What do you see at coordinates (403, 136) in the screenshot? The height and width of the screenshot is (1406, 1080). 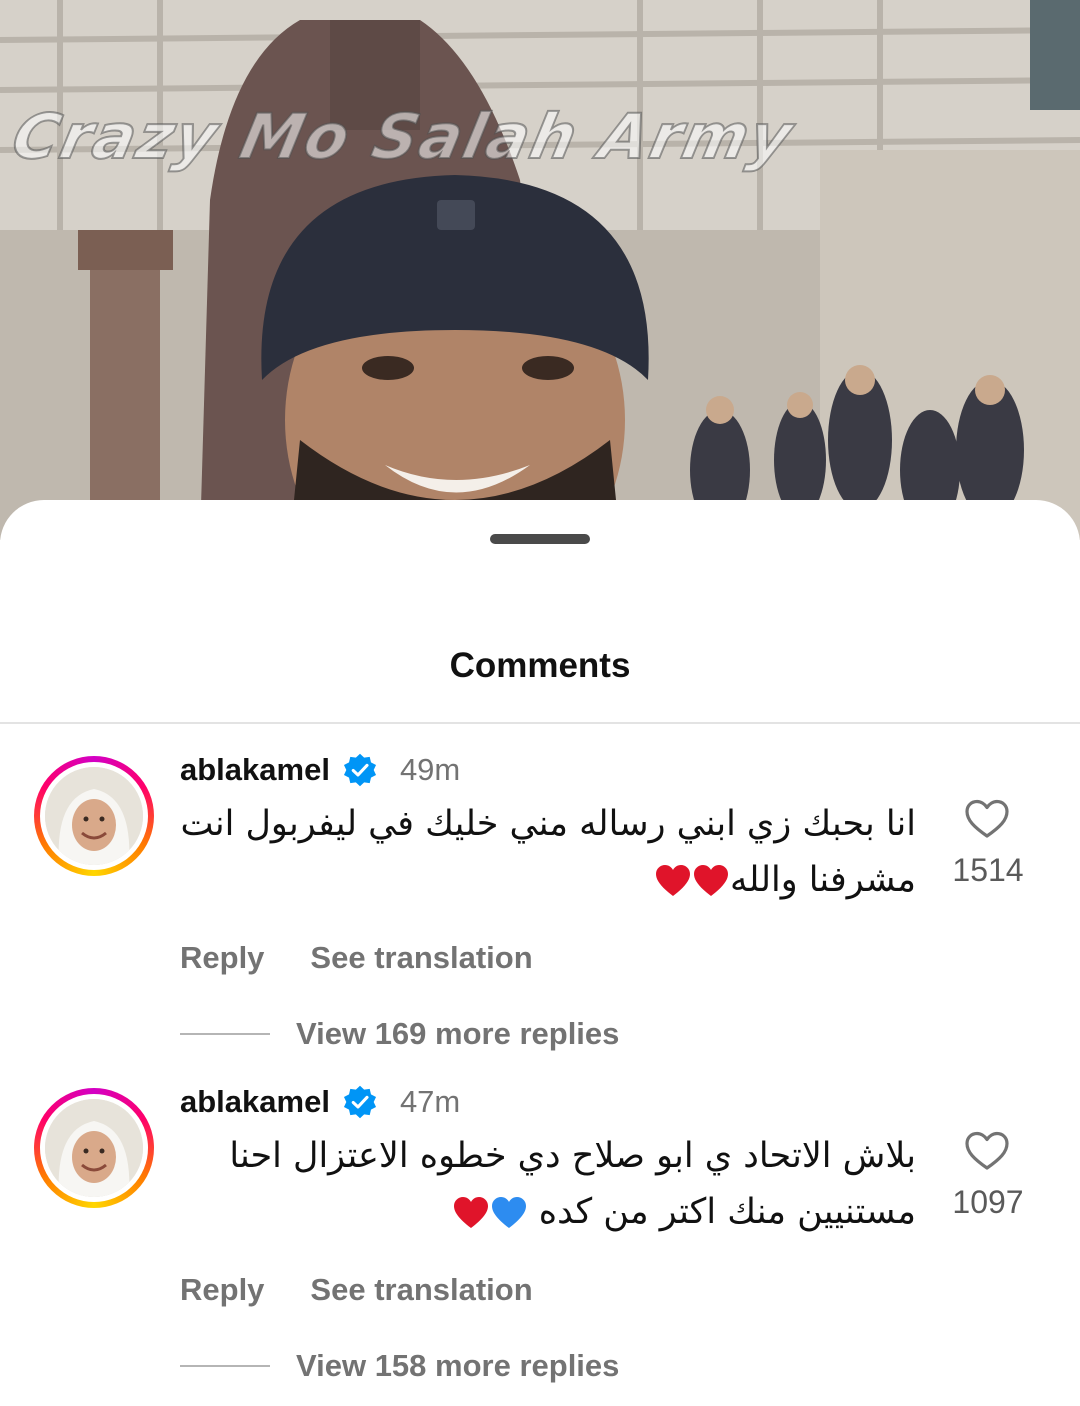 I see `watermark-text: Crazy Mo Salah Army` at bounding box center [403, 136].